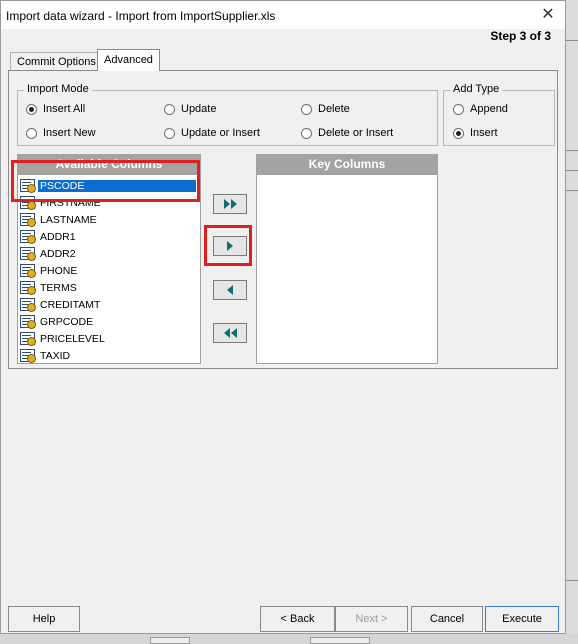 Image resolution: width=578 pixels, height=644 pixels. Describe the element at coordinates (347, 164) in the screenshot. I see `key-columns-header: Key Columns` at that location.